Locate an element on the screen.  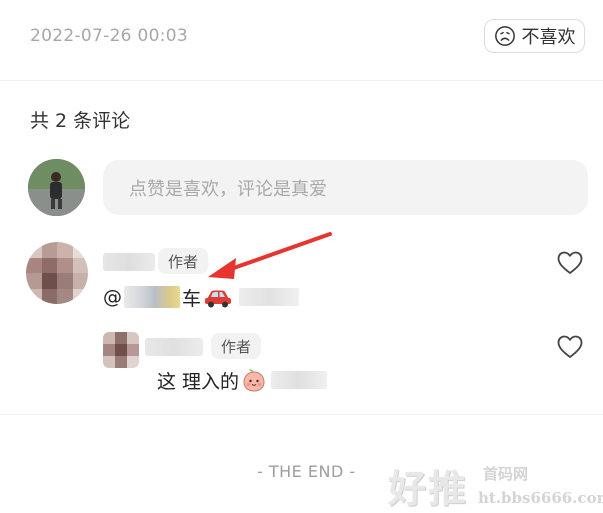
watermark-line2: ht.bbs6666.com is located at coordinates (540, 498).